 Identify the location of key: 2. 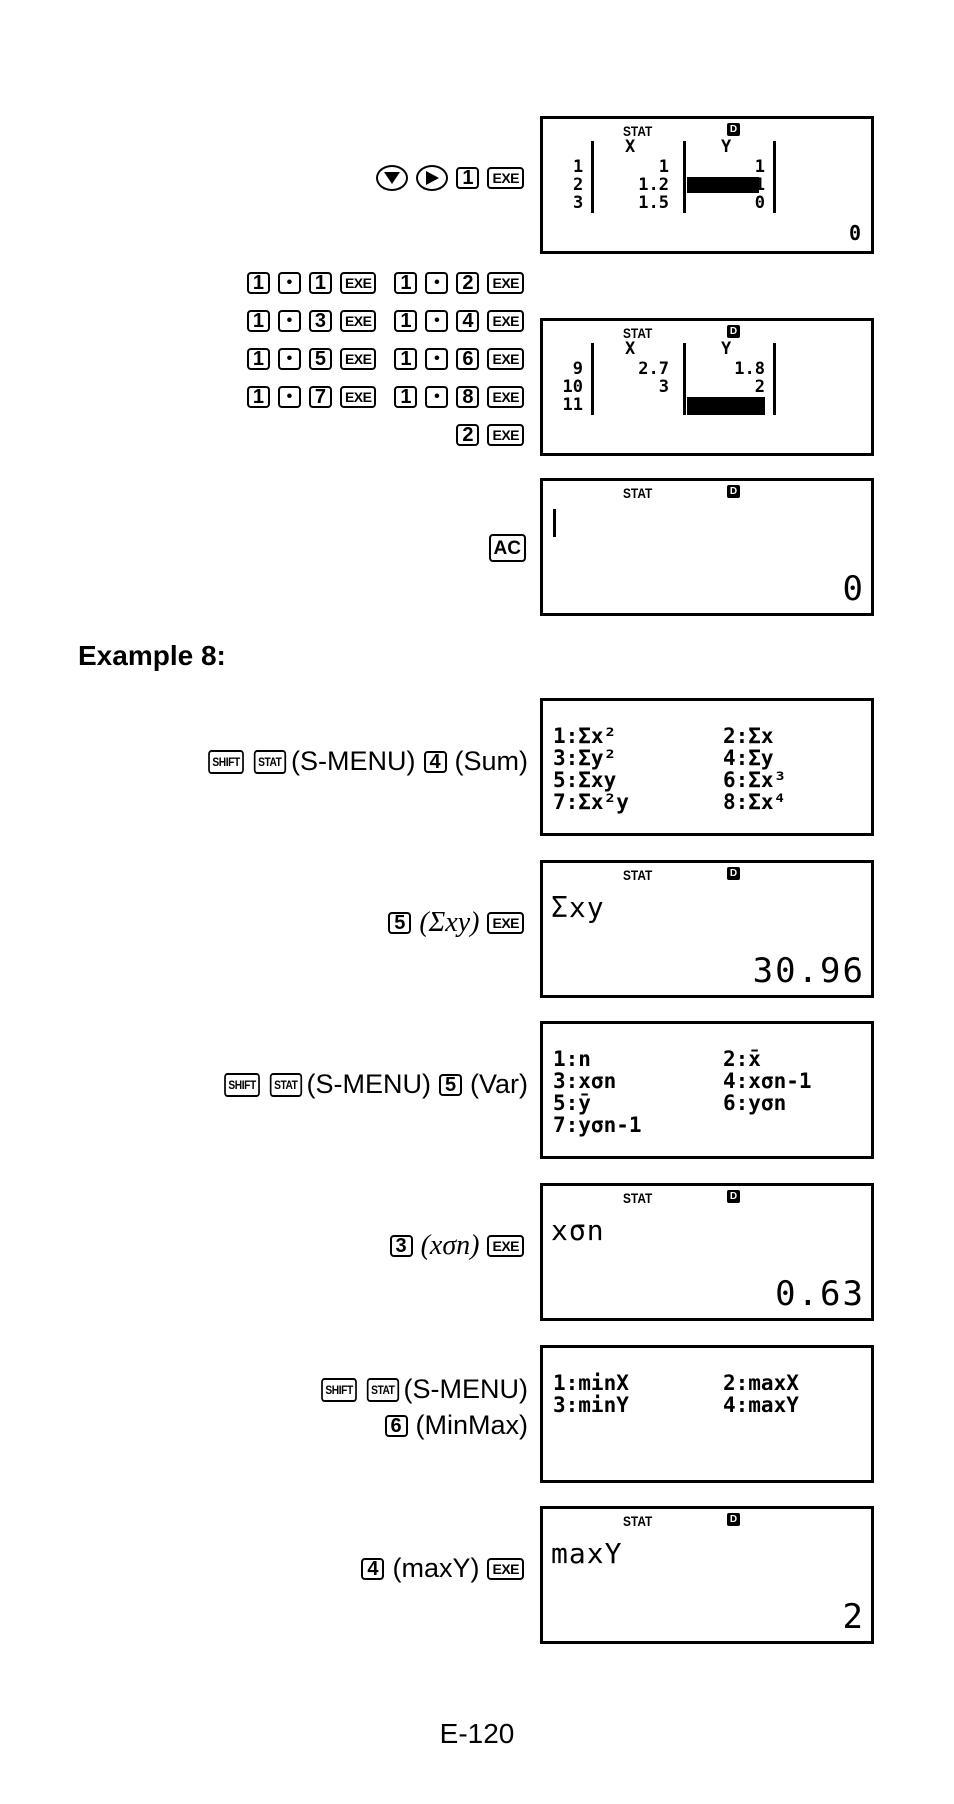
(468, 283).